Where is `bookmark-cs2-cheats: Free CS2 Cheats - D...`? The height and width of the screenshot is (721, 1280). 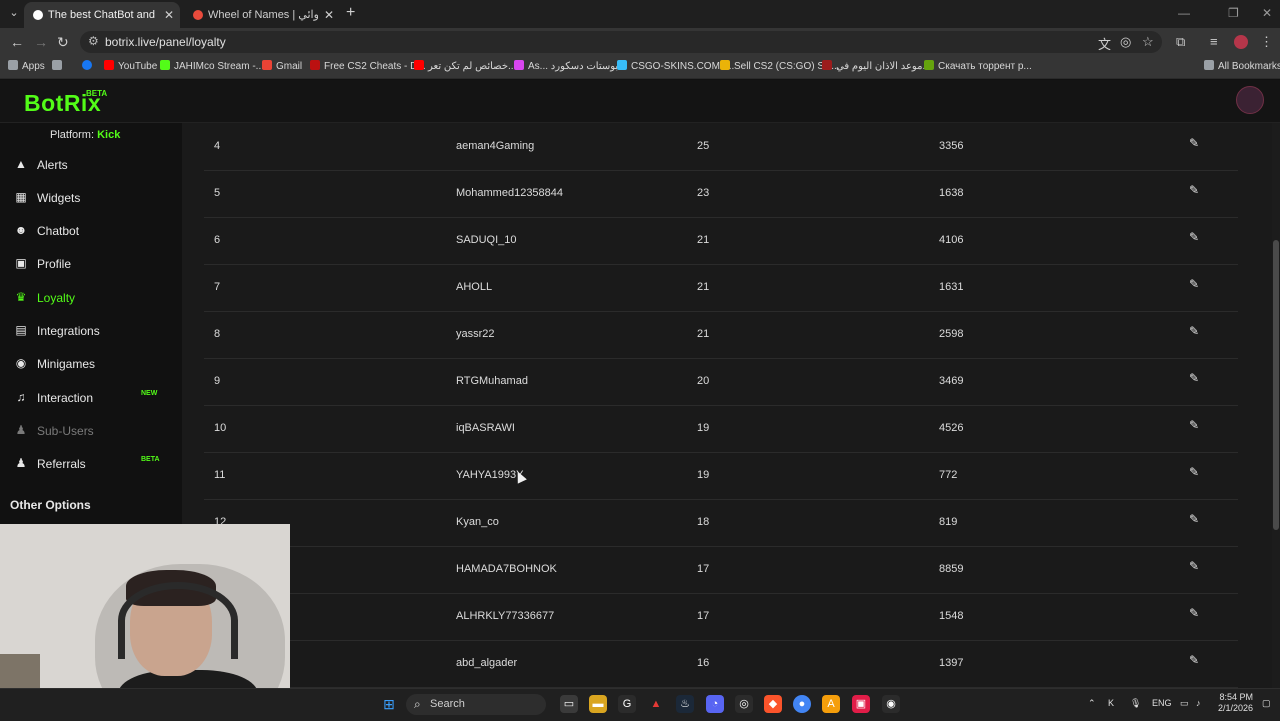
bookmark-cs2-cheats: Free CS2 Cheats - D... is located at coordinates (368, 66).